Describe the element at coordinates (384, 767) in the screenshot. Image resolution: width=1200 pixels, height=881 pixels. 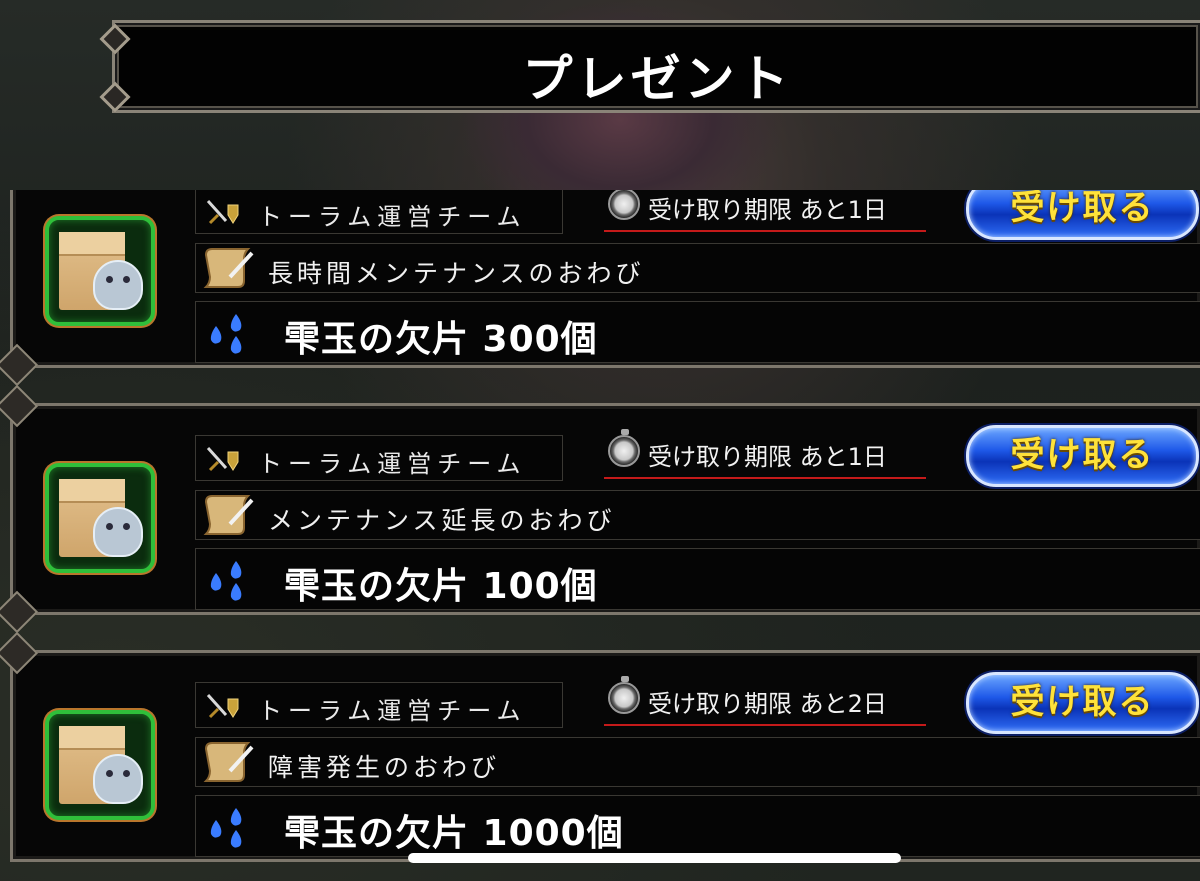
I see `message-text: 障害発生のおわび` at that location.